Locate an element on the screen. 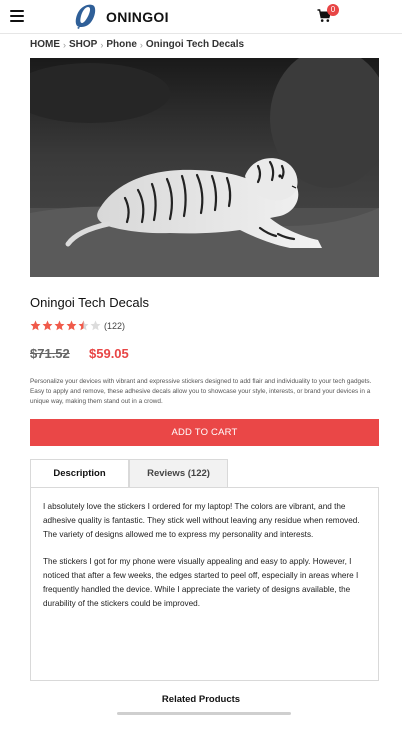 The image size is (402, 732). sale-price: $59.05 is located at coordinates (109, 353).